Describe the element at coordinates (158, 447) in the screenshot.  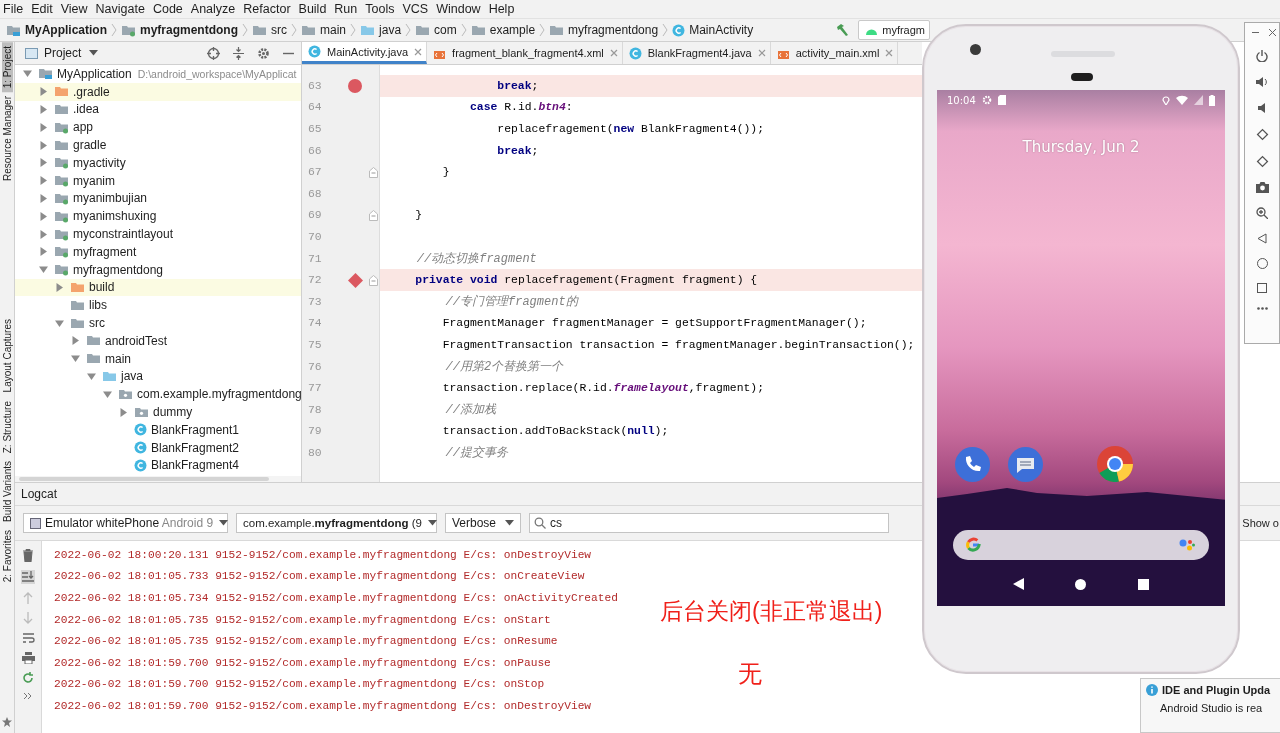
I see `tree-item: BlankFragment2` at that location.